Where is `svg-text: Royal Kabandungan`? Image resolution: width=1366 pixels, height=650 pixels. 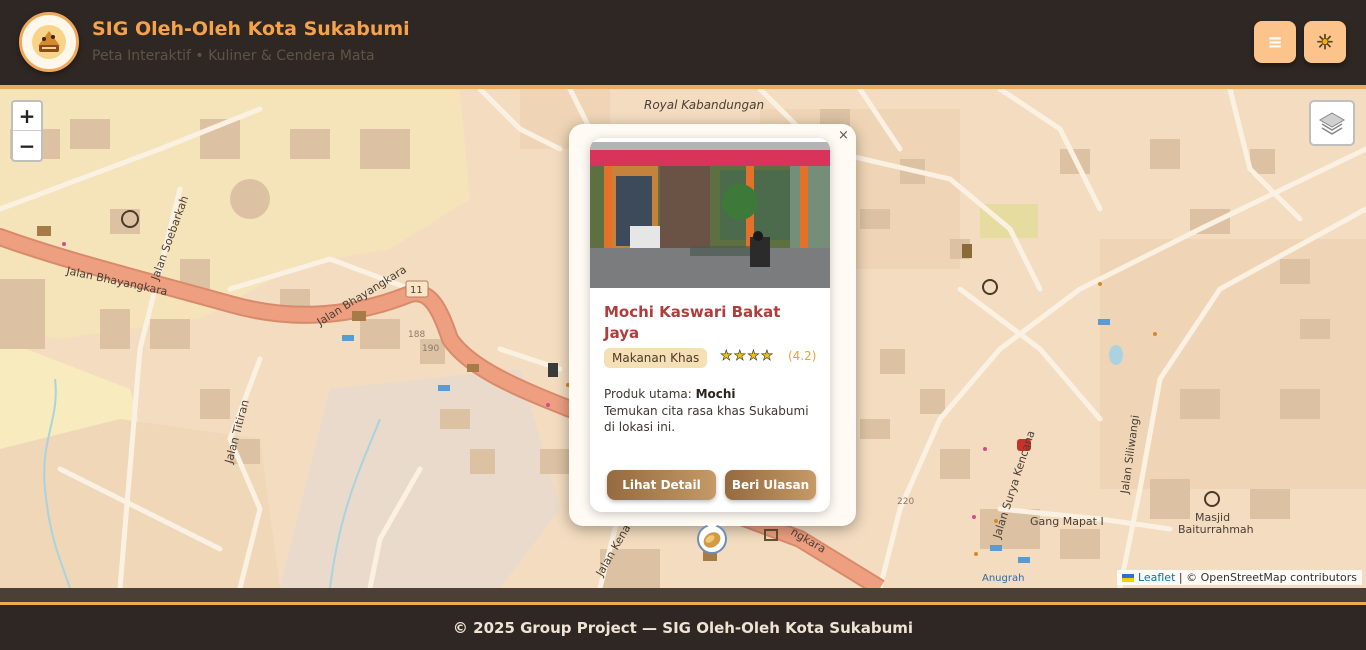
svg-text: Royal Kabandungan is located at coordinates (704, 105).